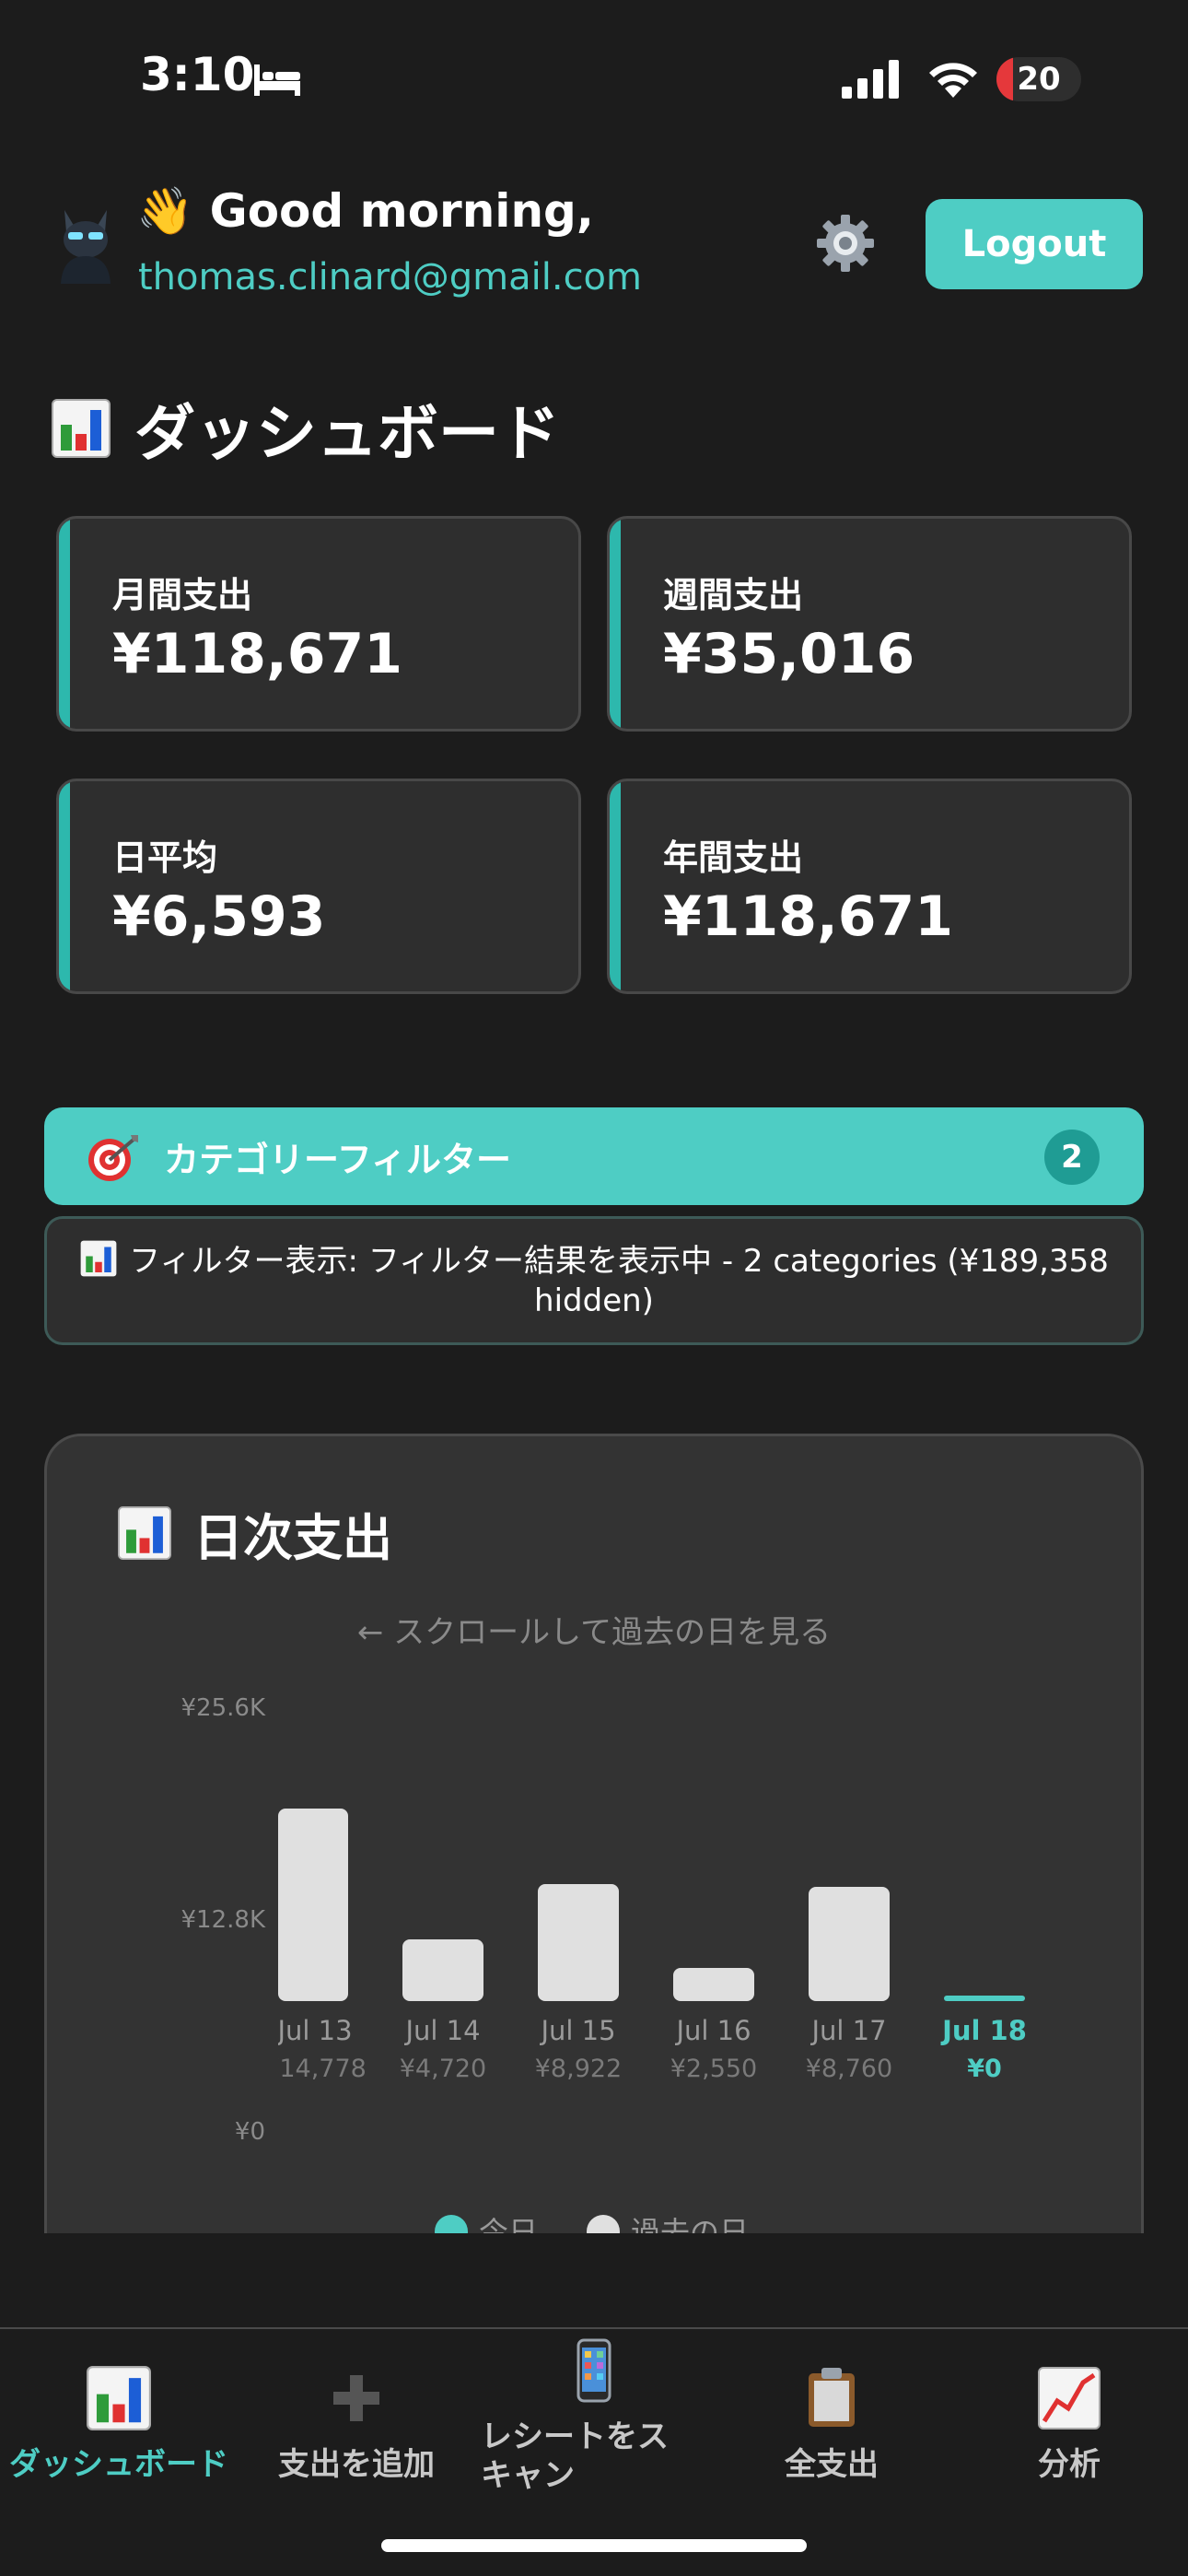 This screenshot has width=1188, height=2576. Describe the element at coordinates (832, 2397) in the screenshot. I see `clipboard-icon` at that location.